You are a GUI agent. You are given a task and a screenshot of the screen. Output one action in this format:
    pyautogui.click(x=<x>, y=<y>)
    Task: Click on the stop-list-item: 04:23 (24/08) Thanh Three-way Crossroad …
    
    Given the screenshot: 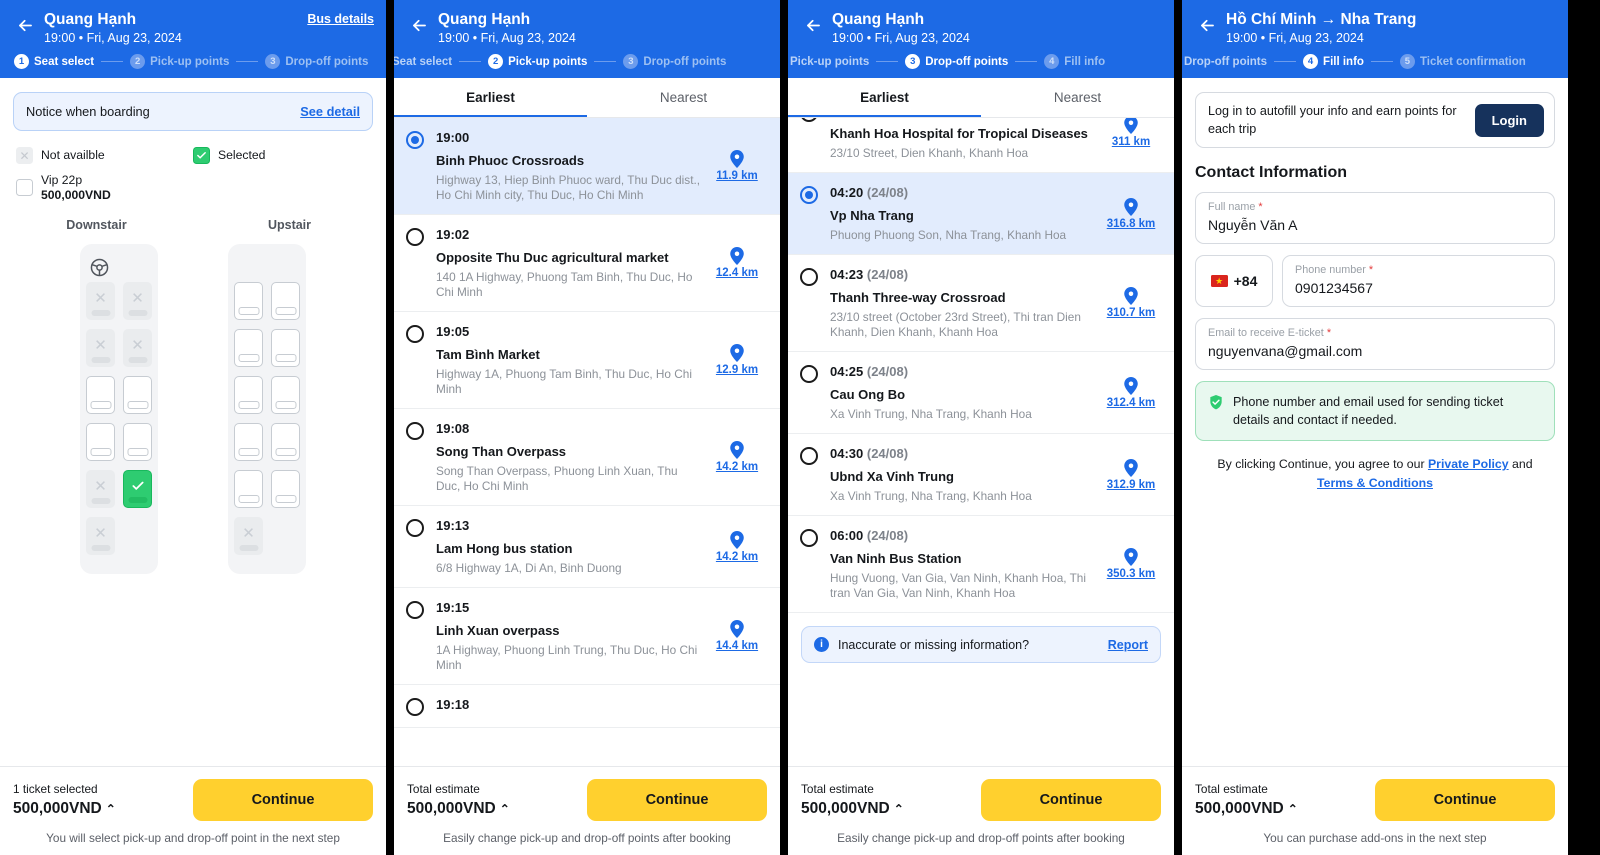 What is the action you would take?
    pyautogui.click(x=981, y=303)
    